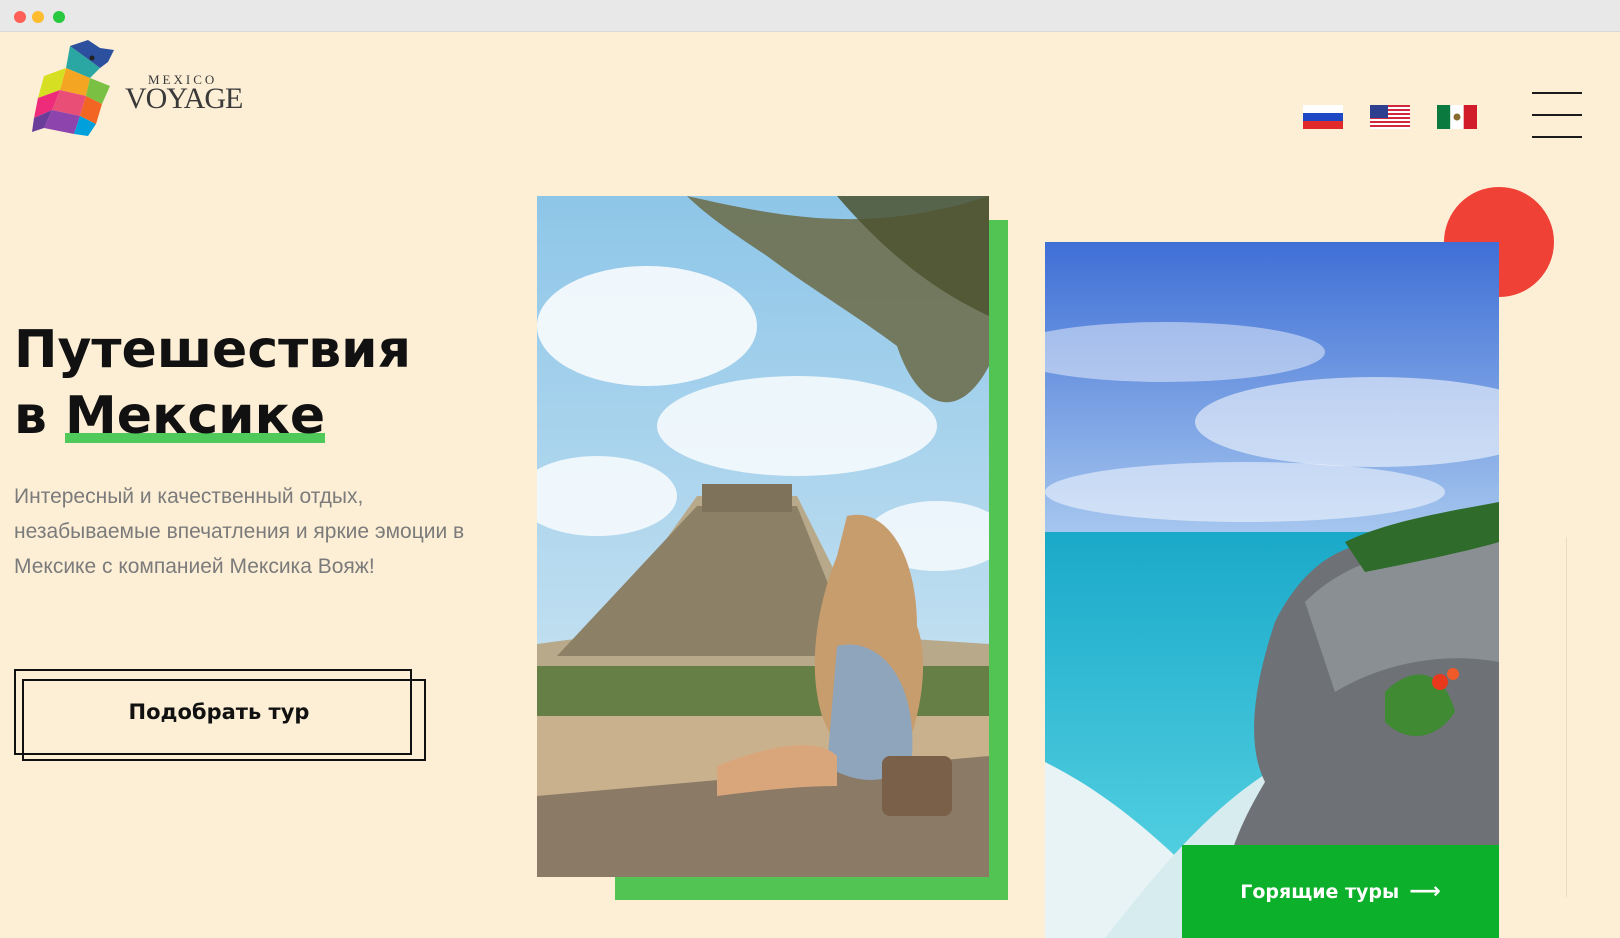 The image size is (1620, 938). I want to click on hero-title-prefix: в, so click(30, 416).